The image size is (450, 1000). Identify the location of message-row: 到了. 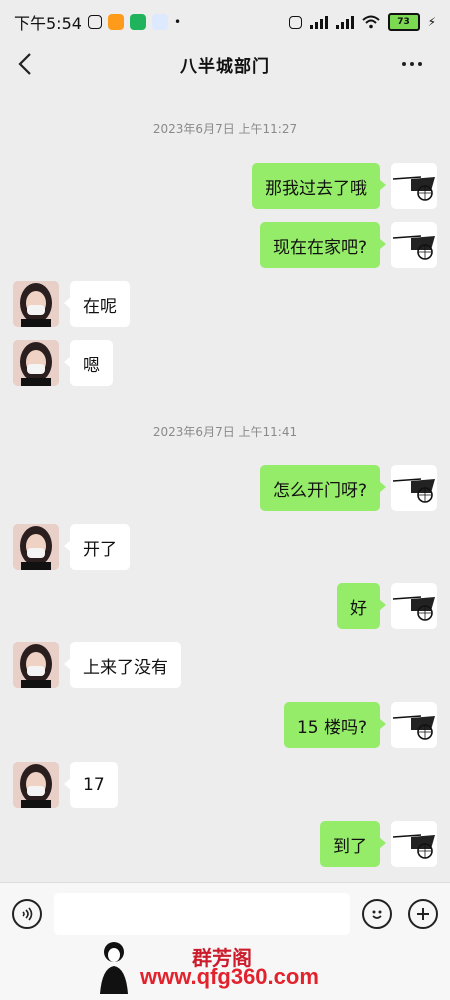
(225, 845).